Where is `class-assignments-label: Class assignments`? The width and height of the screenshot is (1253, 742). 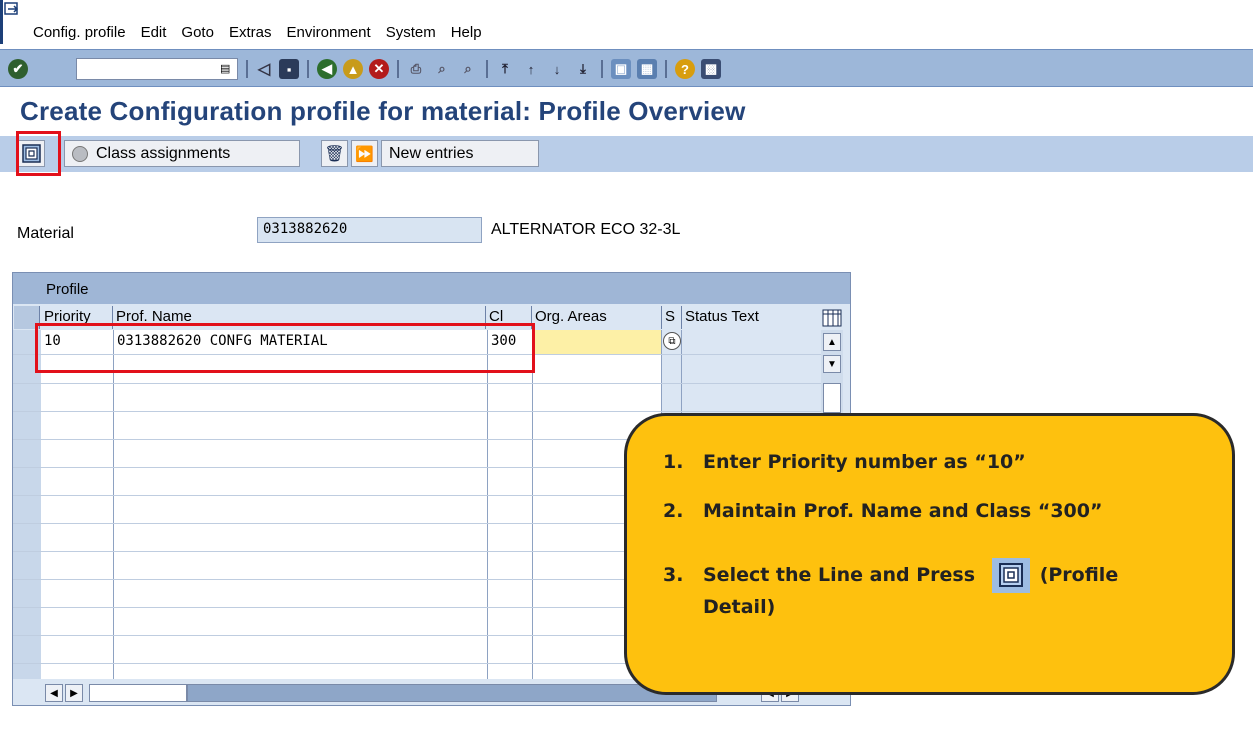 class-assignments-label: Class assignments is located at coordinates (163, 153).